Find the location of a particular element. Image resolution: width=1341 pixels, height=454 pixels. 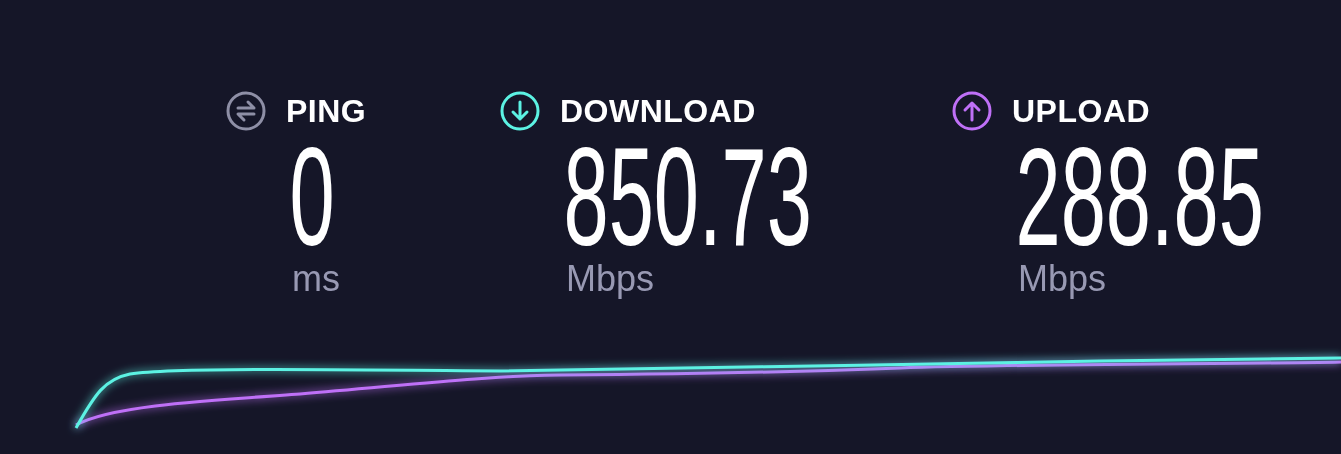

metric-label: DOWNLOAD is located at coordinates (658, 111).